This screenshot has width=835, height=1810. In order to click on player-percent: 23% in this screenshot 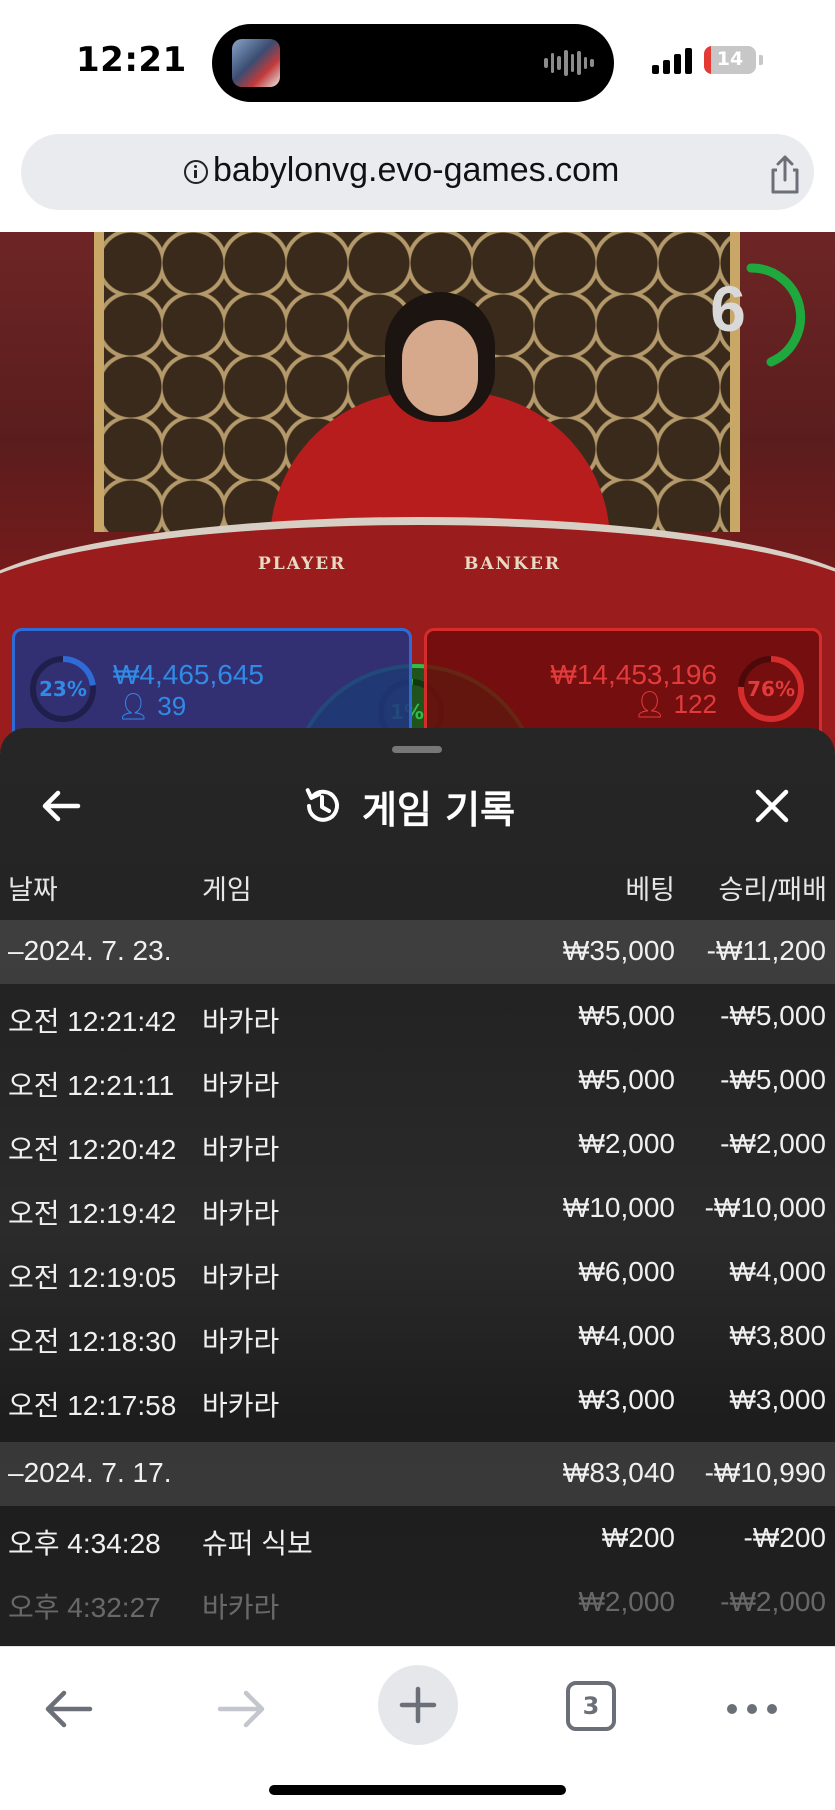, I will do `click(63, 689)`.